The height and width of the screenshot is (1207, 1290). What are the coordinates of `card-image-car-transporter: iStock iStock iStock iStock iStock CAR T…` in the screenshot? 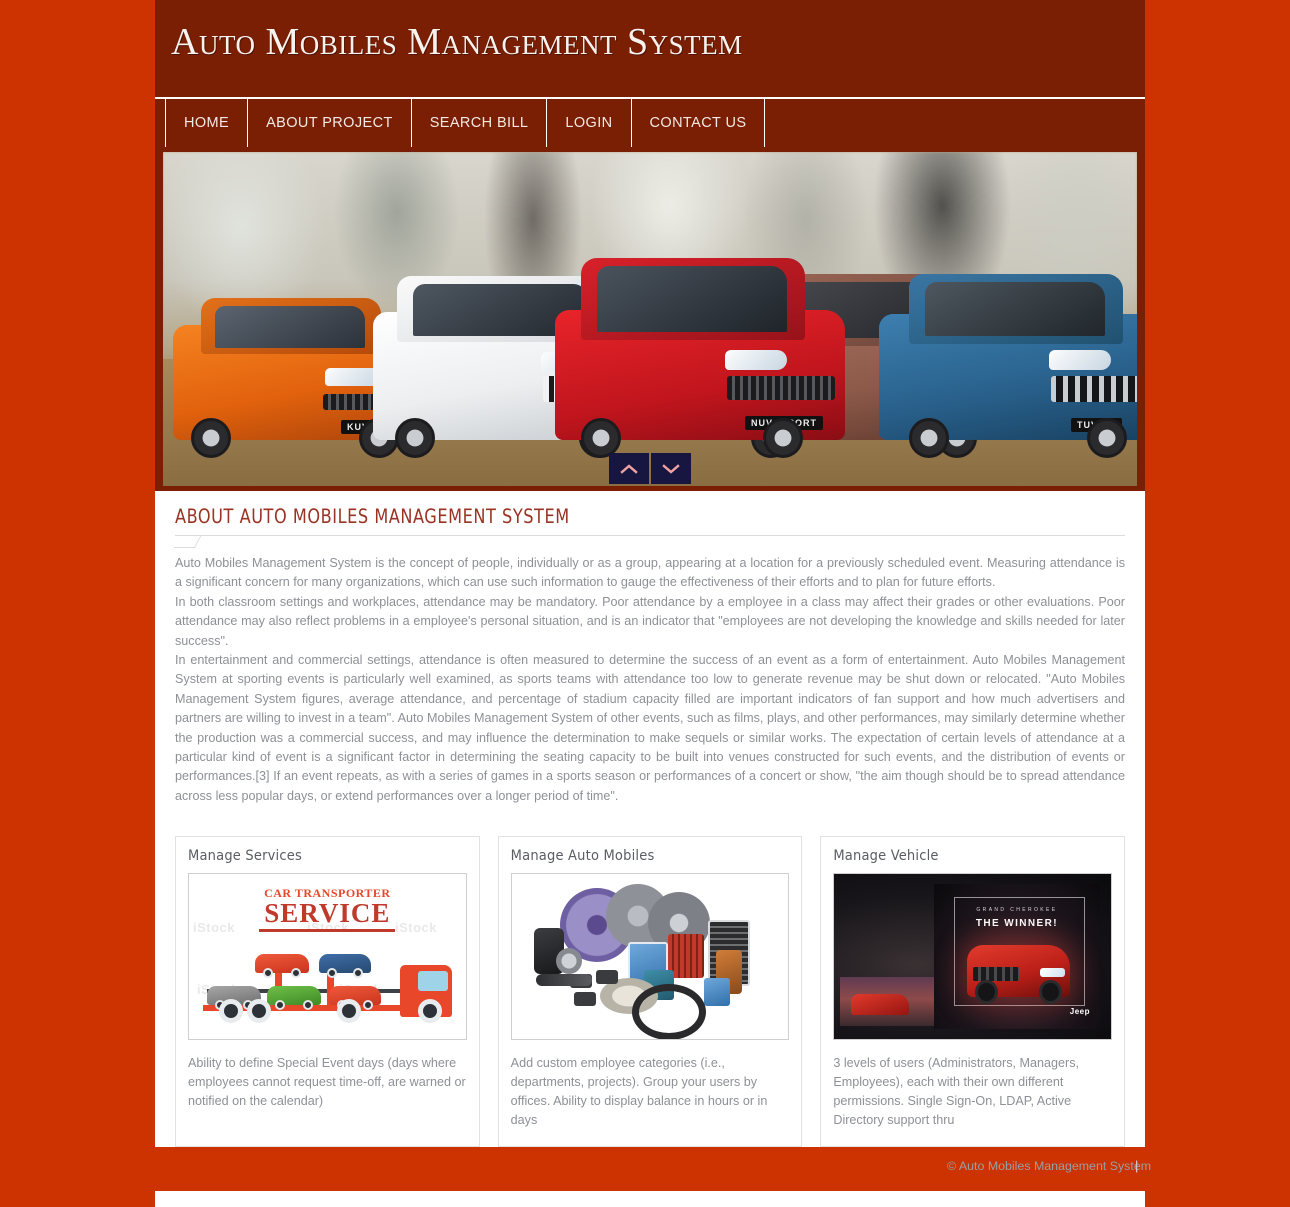 It's located at (327, 957).